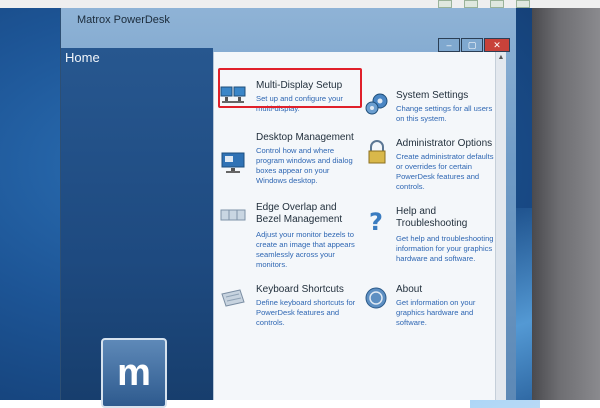  Describe the element at coordinates (82, 57) in the screenshot. I see `sidebar-title: Home` at that location.